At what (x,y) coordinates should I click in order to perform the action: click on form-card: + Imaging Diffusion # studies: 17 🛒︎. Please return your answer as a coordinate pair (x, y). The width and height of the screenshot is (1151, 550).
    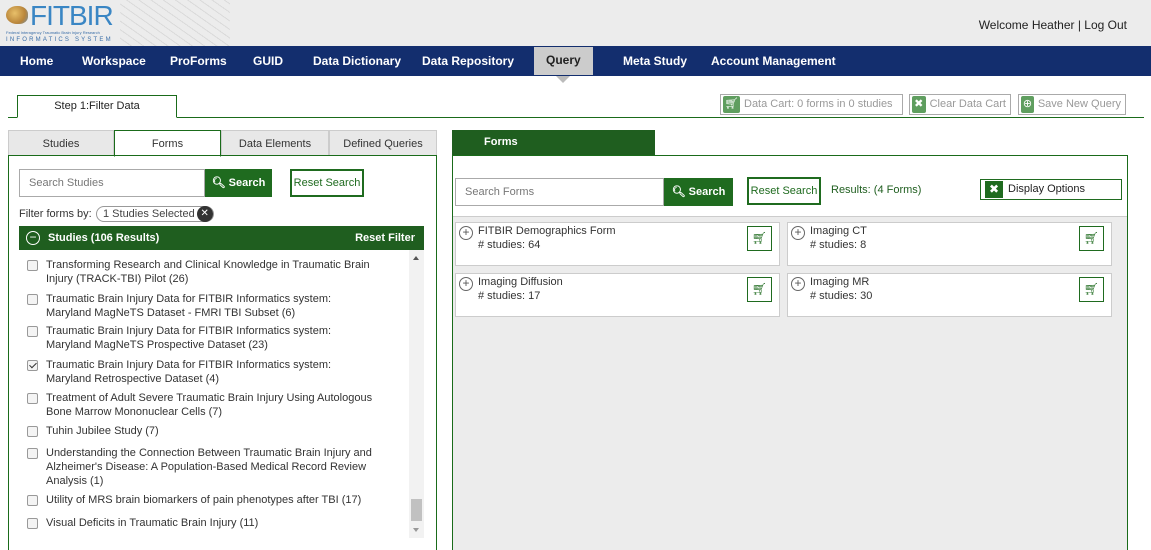
    Looking at the image, I should click on (617, 295).